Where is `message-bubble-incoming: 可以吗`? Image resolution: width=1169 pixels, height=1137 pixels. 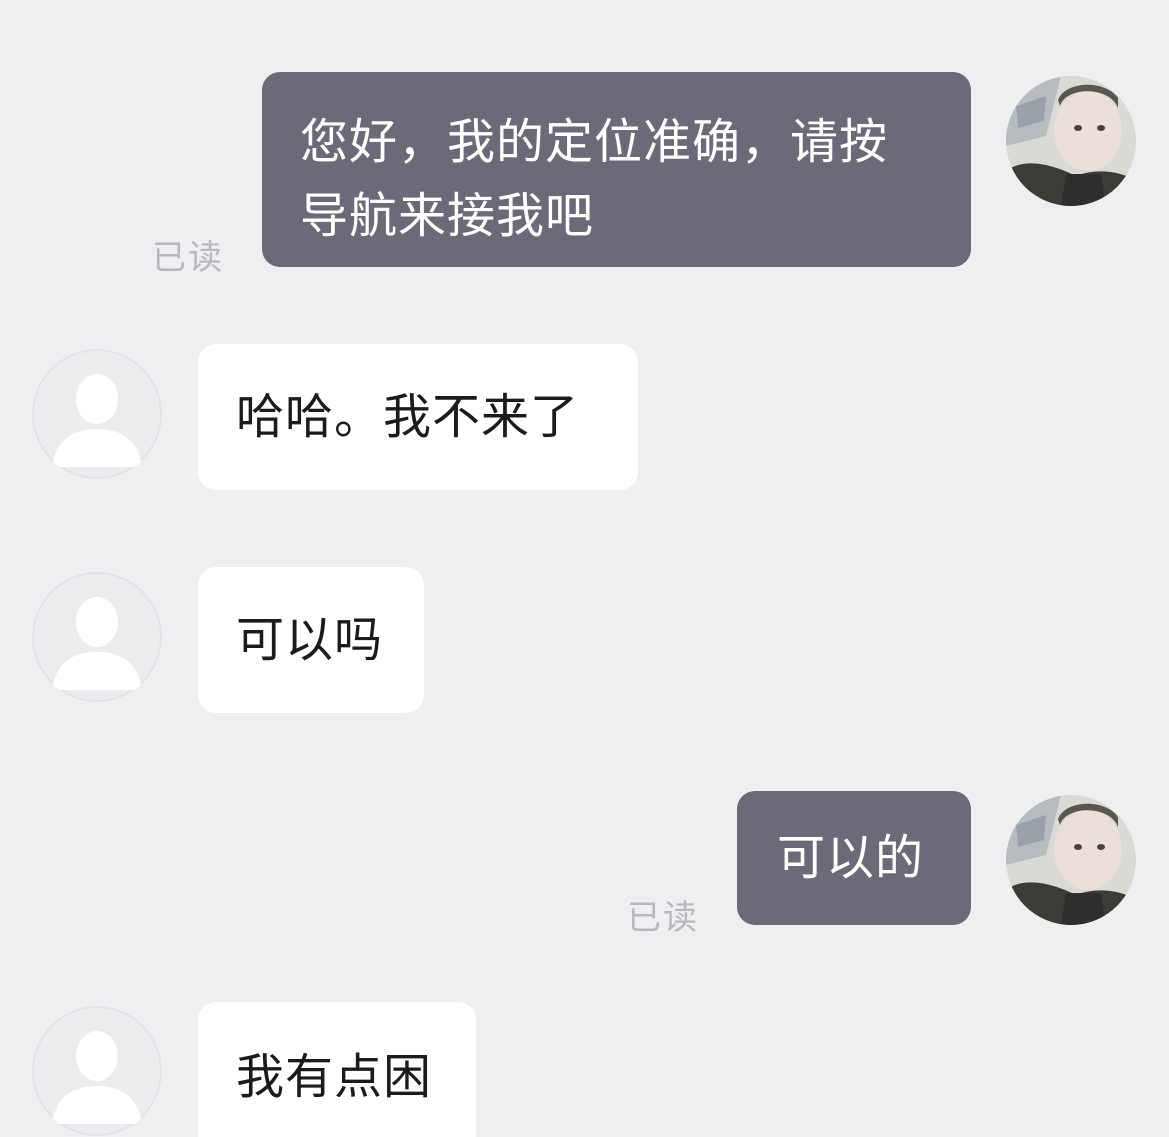 message-bubble-incoming: 可以吗 is located at coordinates (311, 640).